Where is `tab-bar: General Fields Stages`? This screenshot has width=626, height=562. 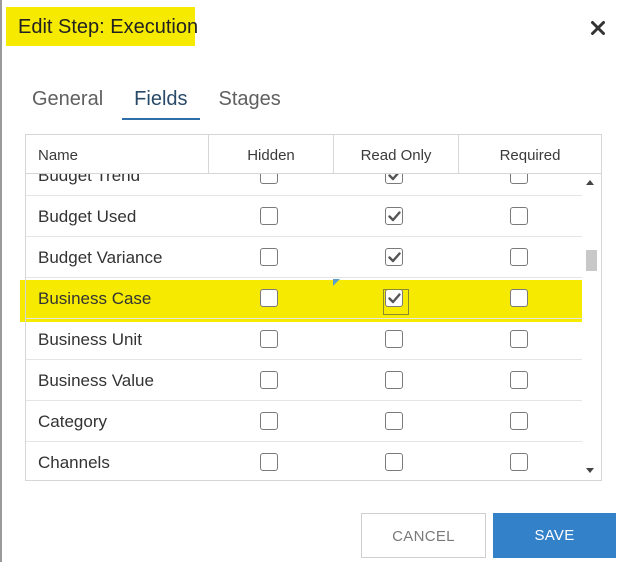
tab-bar: General Fields Stages is located at coordinates (160, 101).